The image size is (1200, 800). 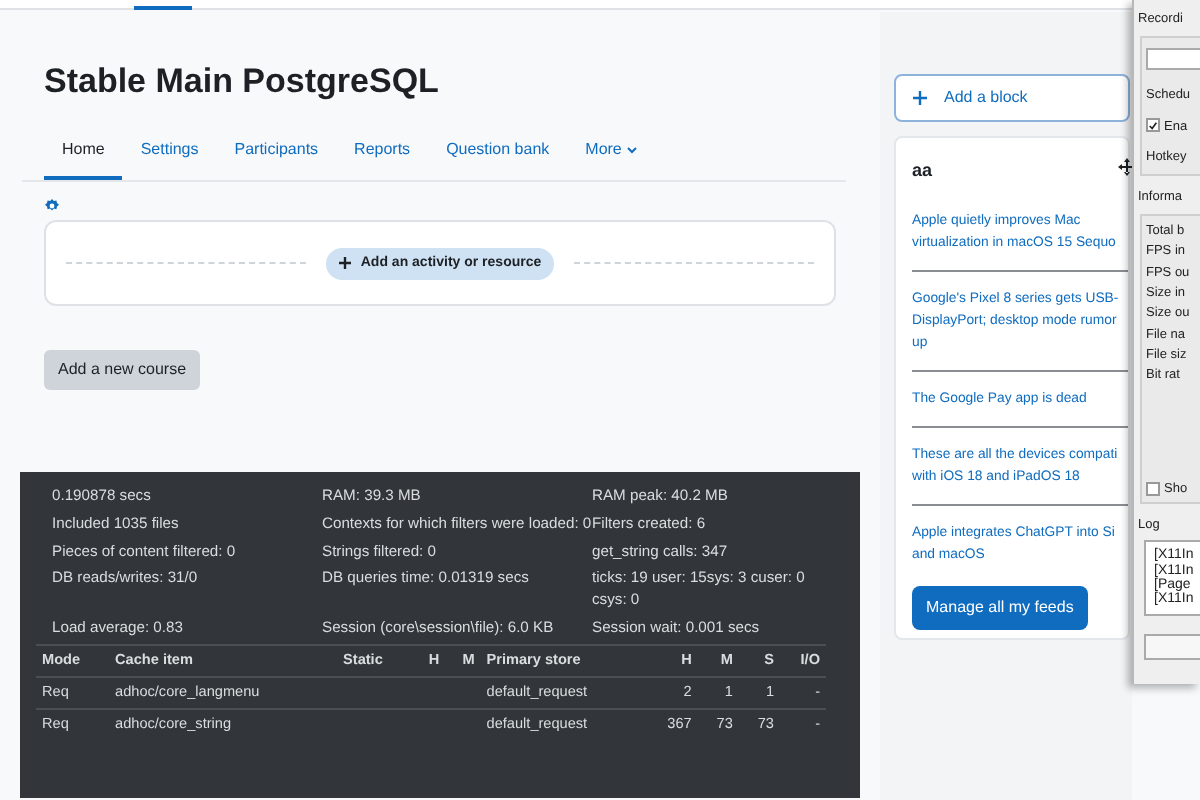 What do you see at coordinates (83, 151) in the screenshot?
I see `course-tab: Home` at bounding box center [83, 151].